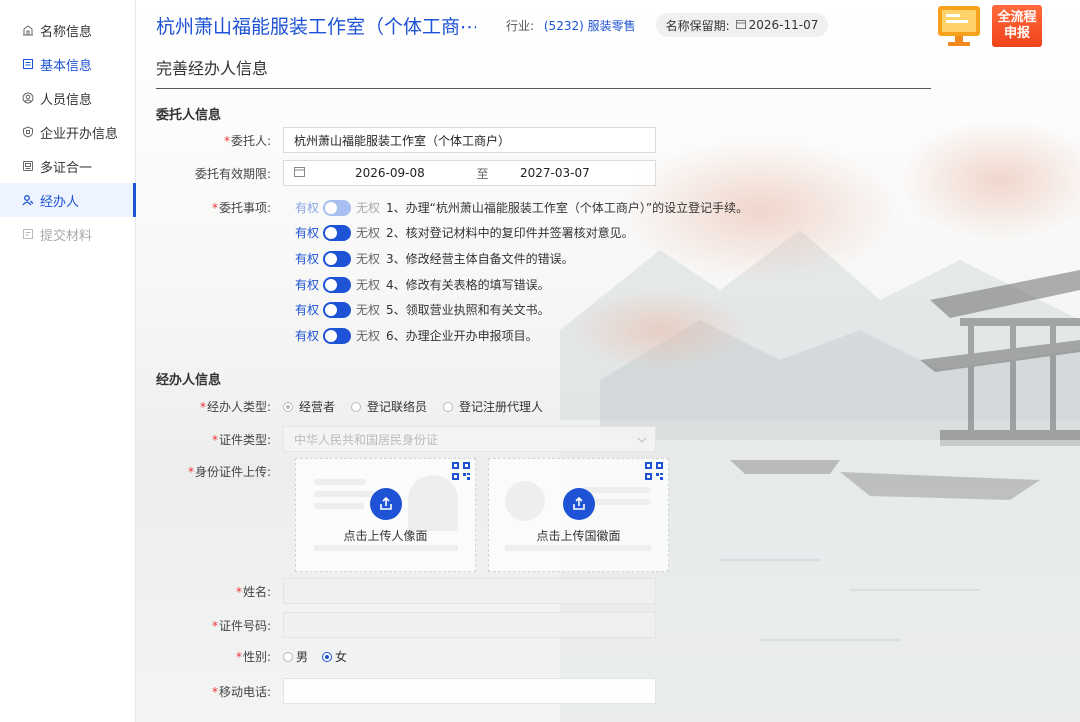 The width and height of the screenshot is (1080, 722). I want to click on sidebar-item-name-info: 名称信息, so click(67, 30).